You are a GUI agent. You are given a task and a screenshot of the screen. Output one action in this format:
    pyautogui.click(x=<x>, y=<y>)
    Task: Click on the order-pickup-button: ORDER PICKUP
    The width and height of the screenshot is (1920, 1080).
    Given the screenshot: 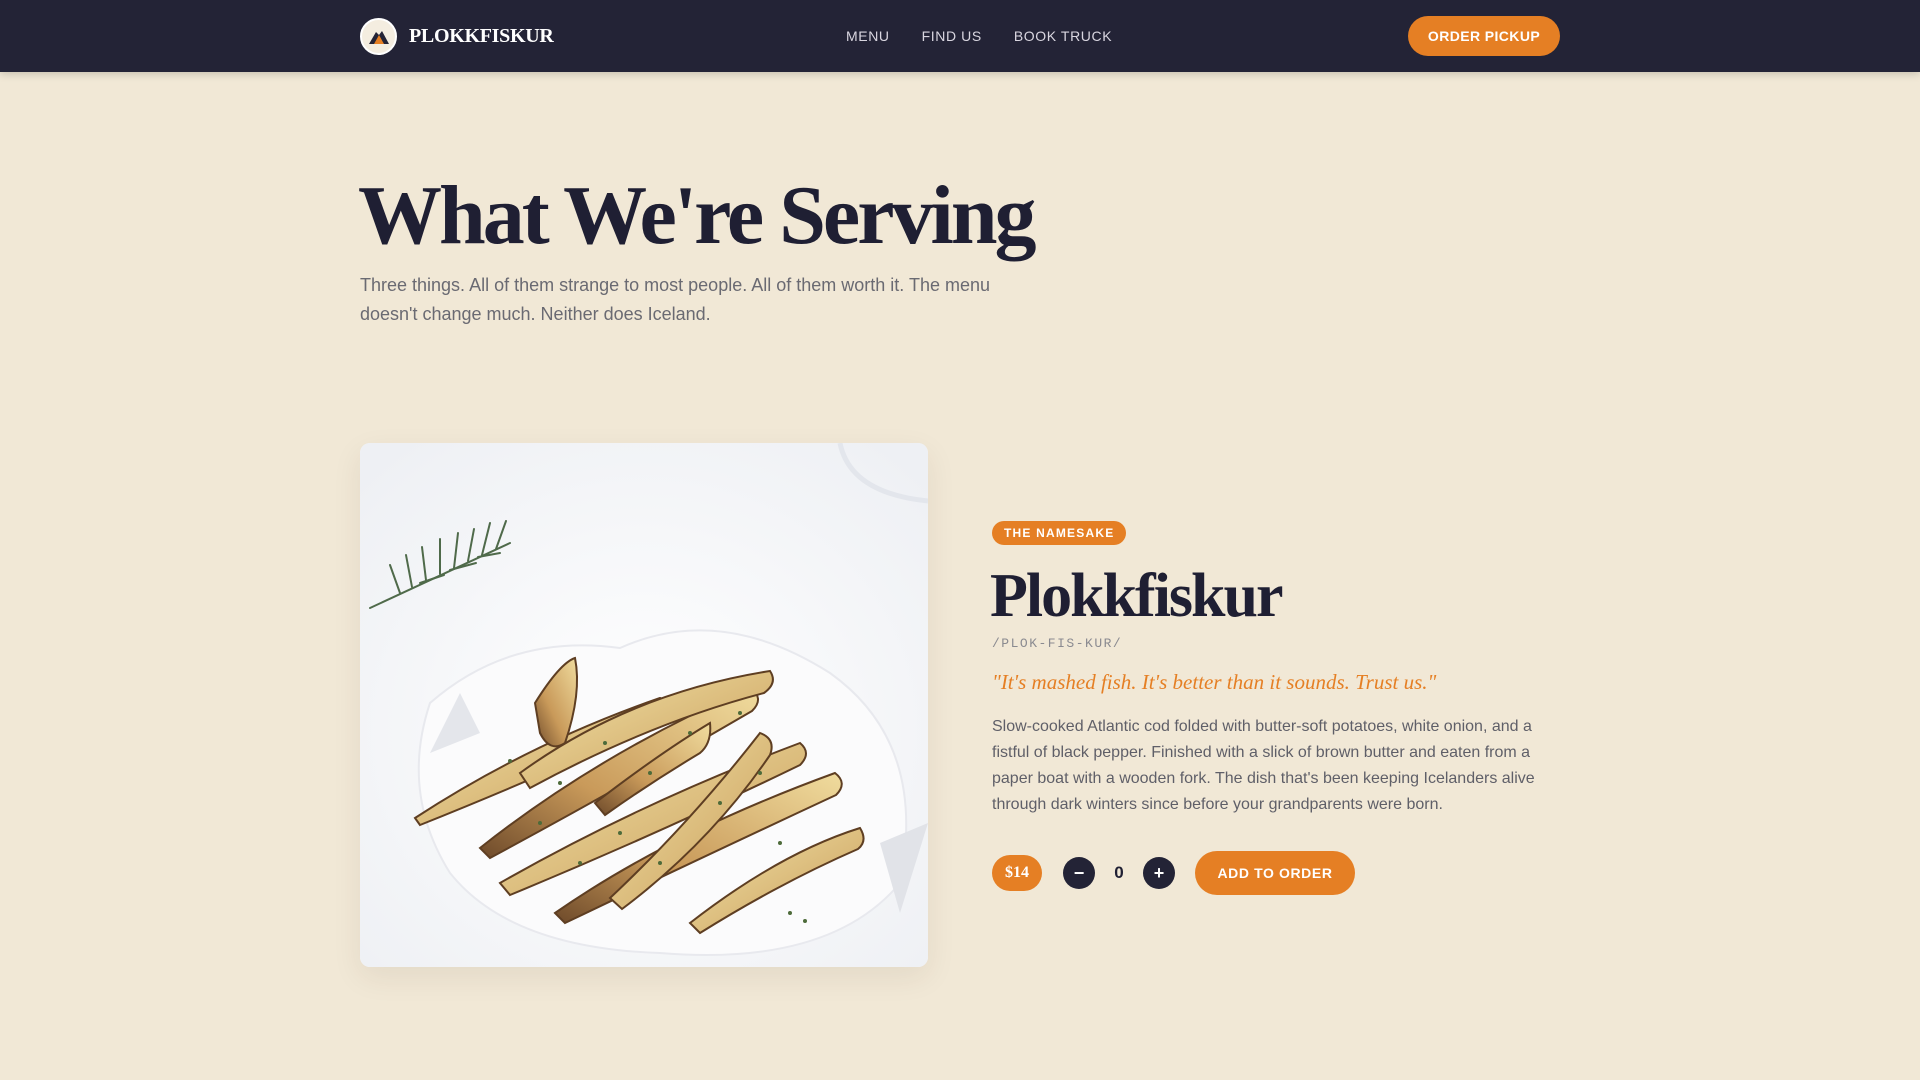 What is the action you would take?
    pyautogui.click(x=1484, y=36)
    